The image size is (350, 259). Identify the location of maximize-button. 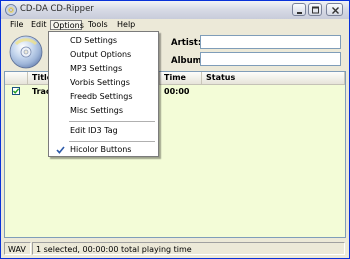
(315, 9).